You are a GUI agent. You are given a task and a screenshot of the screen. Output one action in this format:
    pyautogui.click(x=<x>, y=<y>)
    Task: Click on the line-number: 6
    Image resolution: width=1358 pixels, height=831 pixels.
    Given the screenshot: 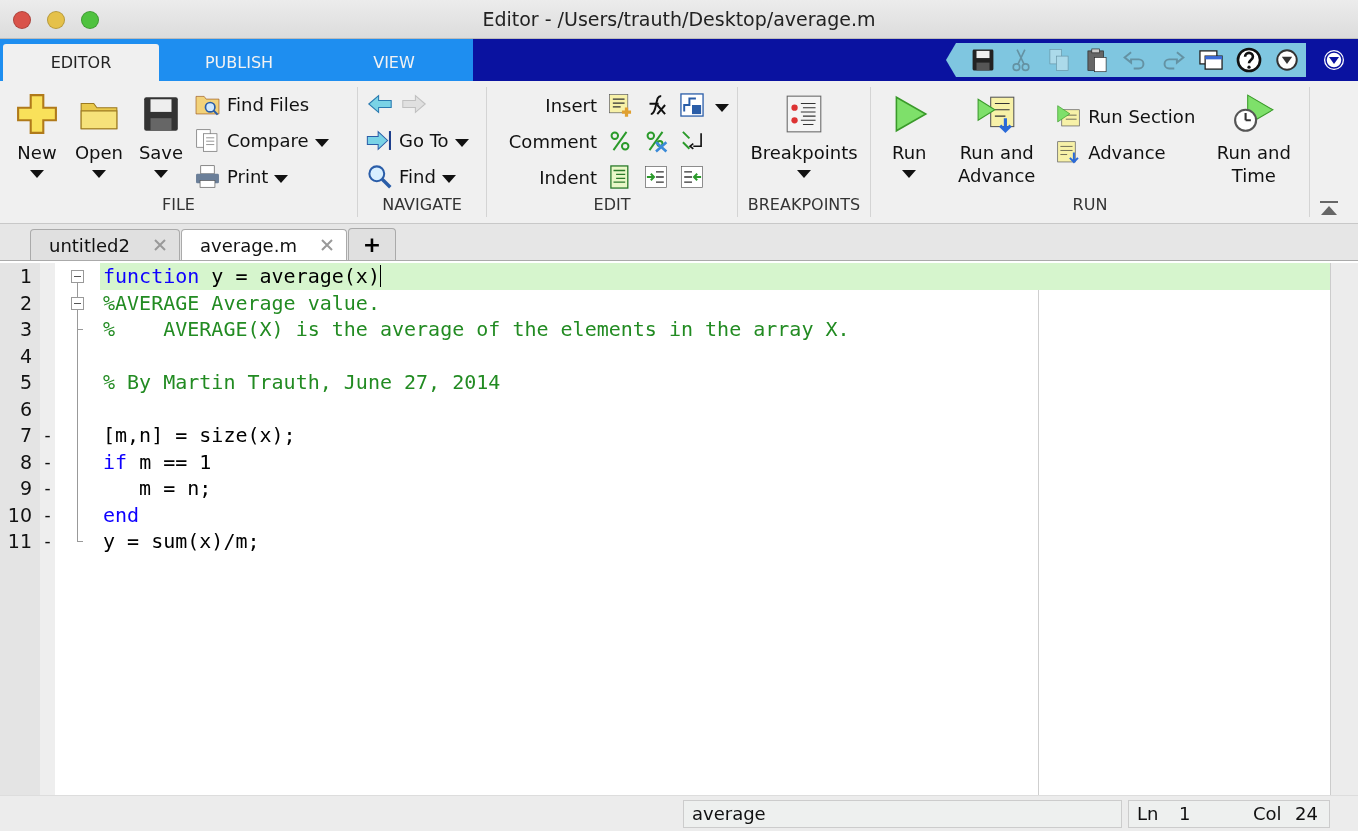 What is the action you would take?
    pyautogui.click(x=25, y=408)
    